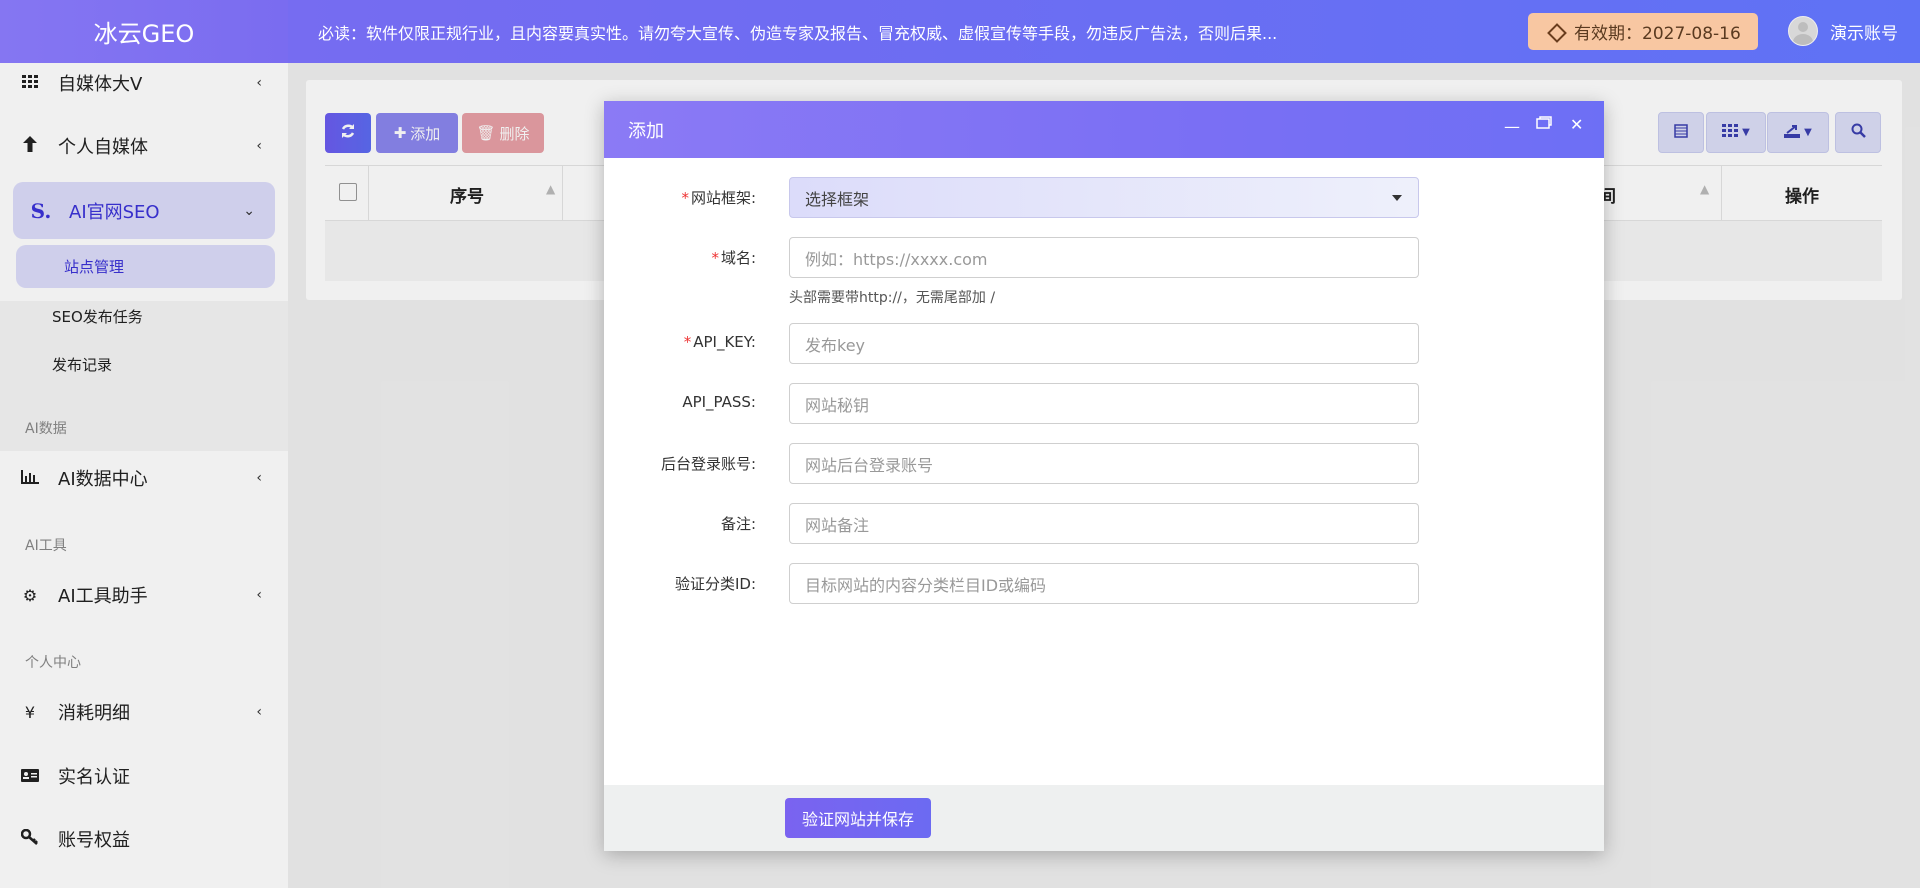 This screenshot has width=1920, height=888. What do you see at coordinates (1104, 343) in the screenshot?
I see `apikey-input: 发布key` at bounding box center [1104, 343].